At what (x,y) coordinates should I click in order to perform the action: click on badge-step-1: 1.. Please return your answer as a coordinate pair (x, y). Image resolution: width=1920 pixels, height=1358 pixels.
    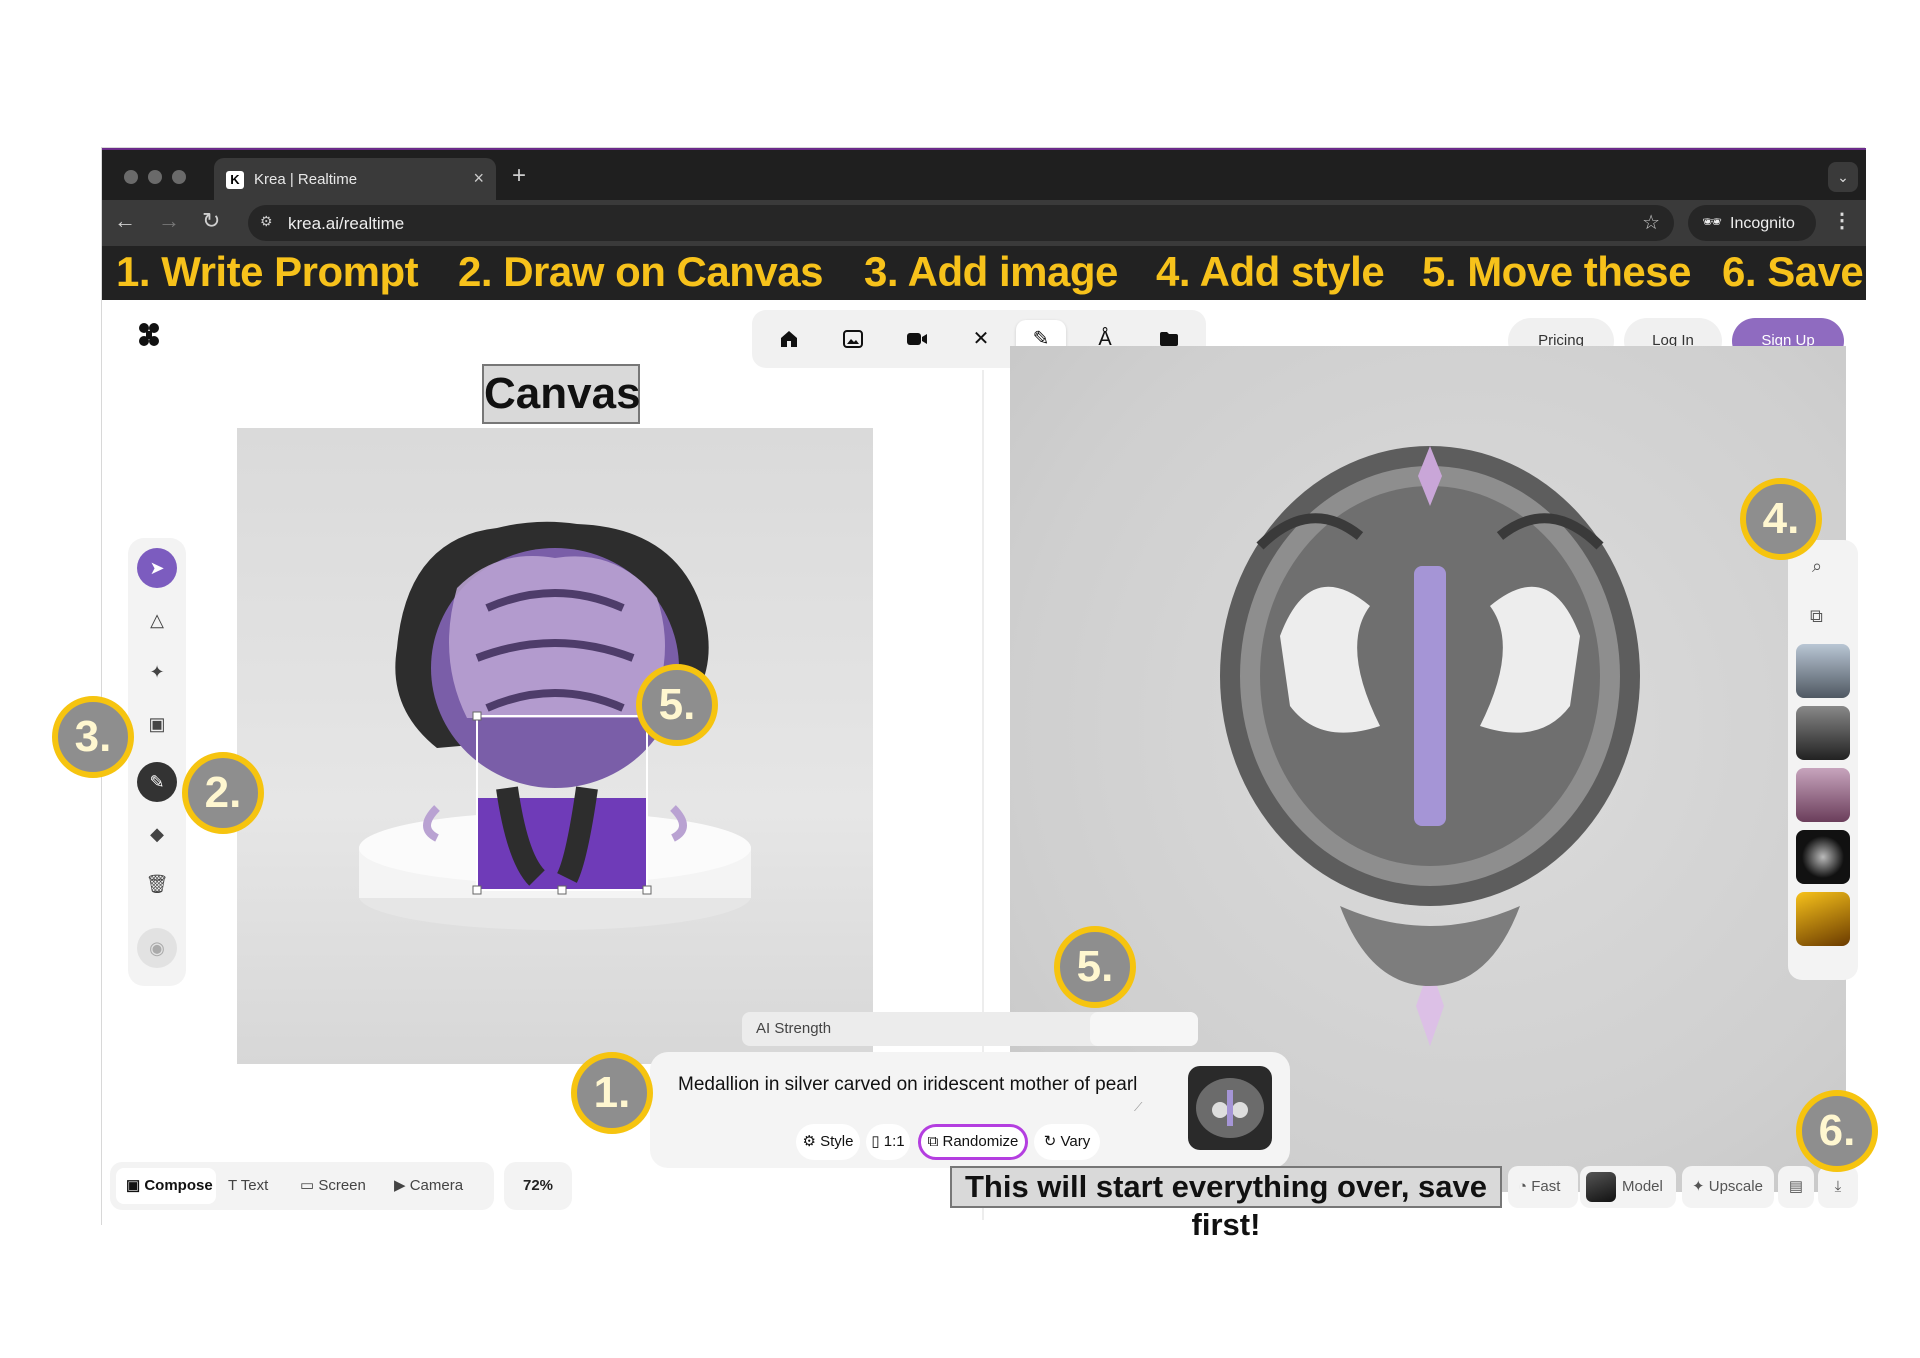
    Looking at the image, I should click on (612, 1093).